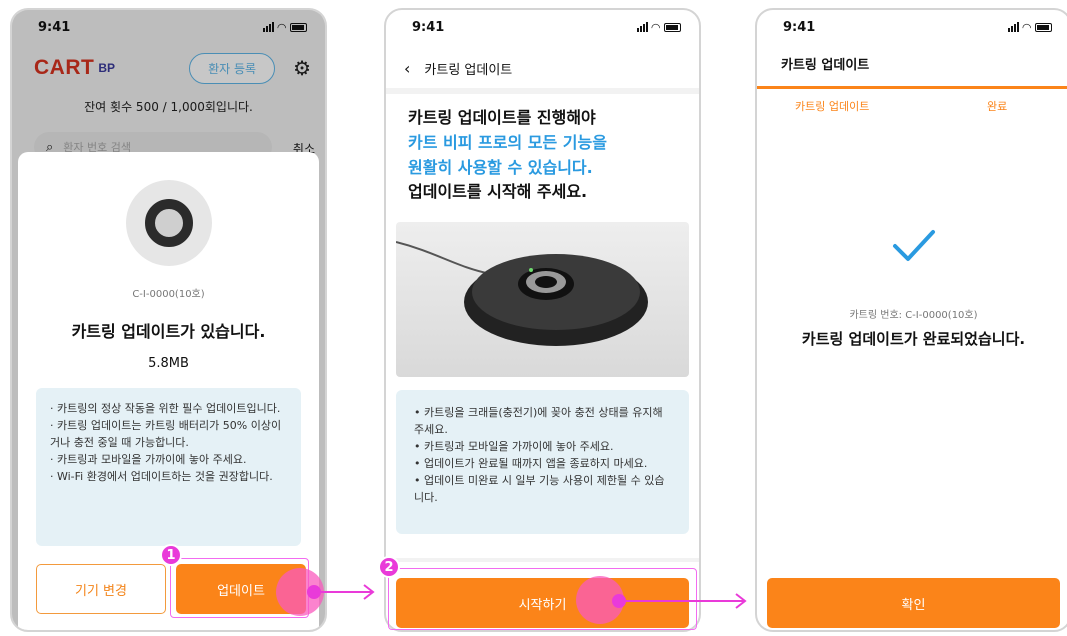 Image resolution: width=1067 pixels, height=636 pixels. Describe the element at coordinates (527, 596) in the screenshot. I see `flow-arrows` at that location.